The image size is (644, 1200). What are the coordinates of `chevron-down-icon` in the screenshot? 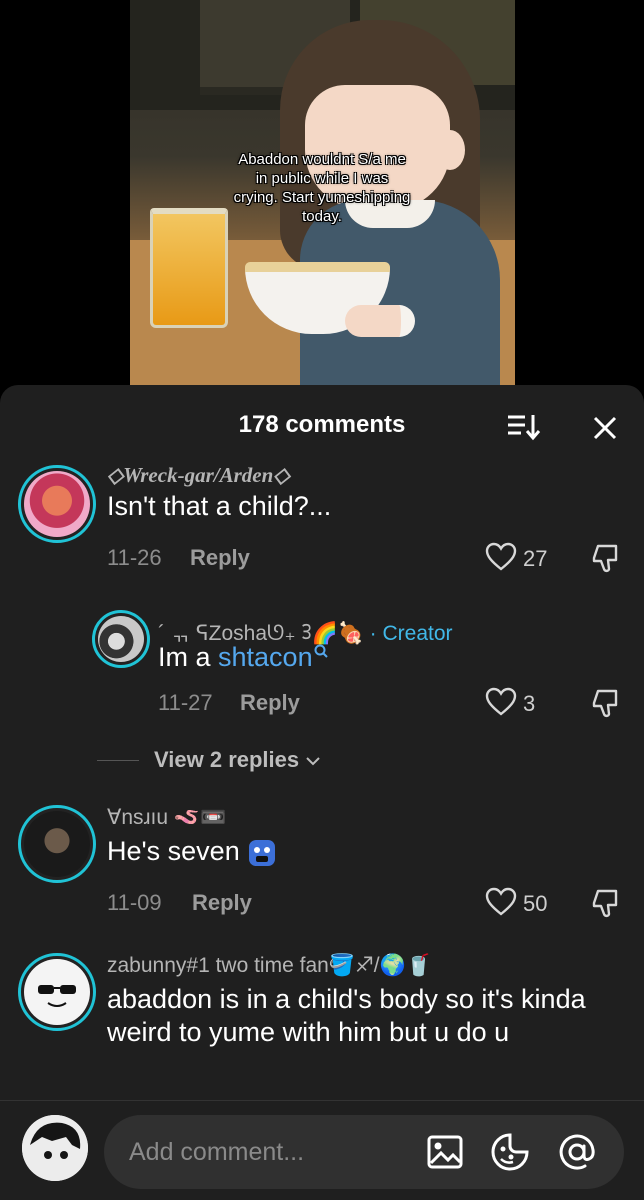 It's located at (313, 761).